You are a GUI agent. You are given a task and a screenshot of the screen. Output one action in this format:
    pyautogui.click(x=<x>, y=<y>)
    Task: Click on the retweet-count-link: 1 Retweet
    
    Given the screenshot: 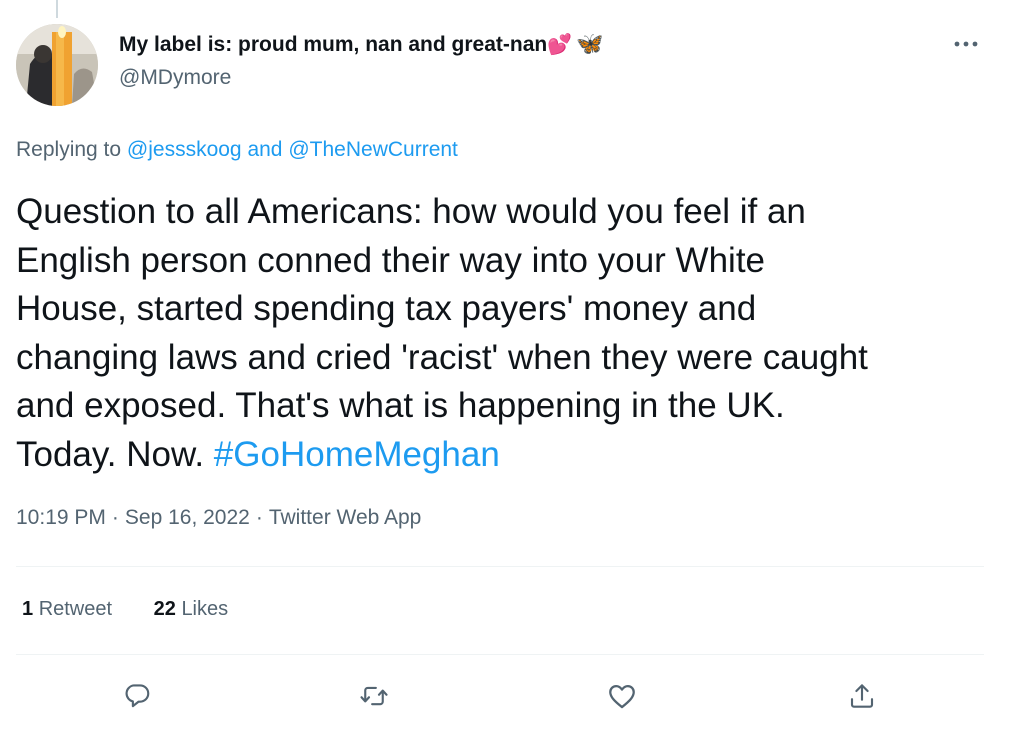 What is the action you would take?
    pyautogui.click(x=67, y=609)
    